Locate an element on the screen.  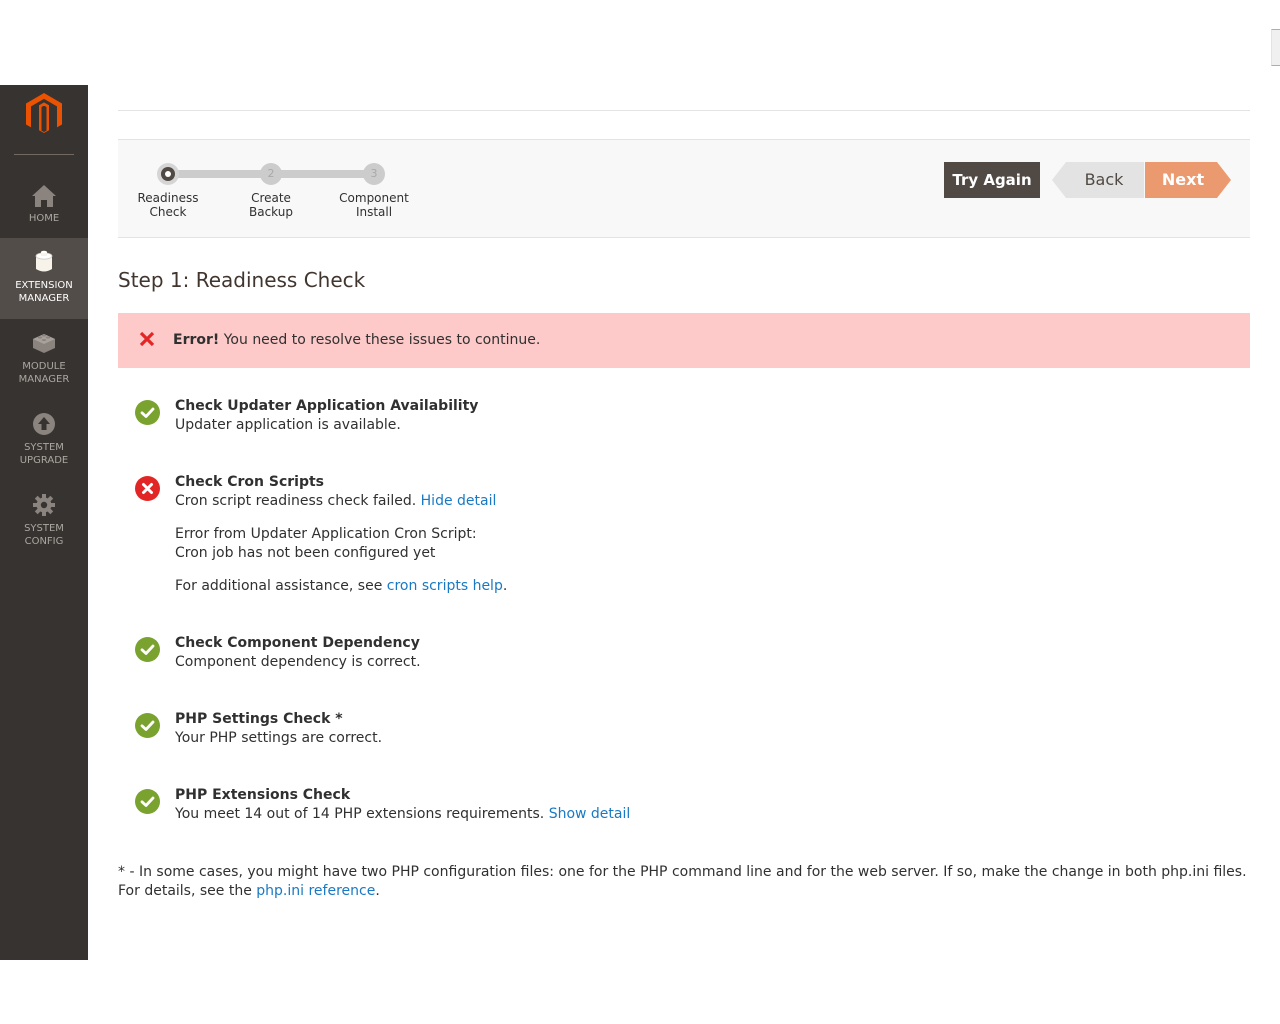
header-divider is located at coordinates (684, 110).